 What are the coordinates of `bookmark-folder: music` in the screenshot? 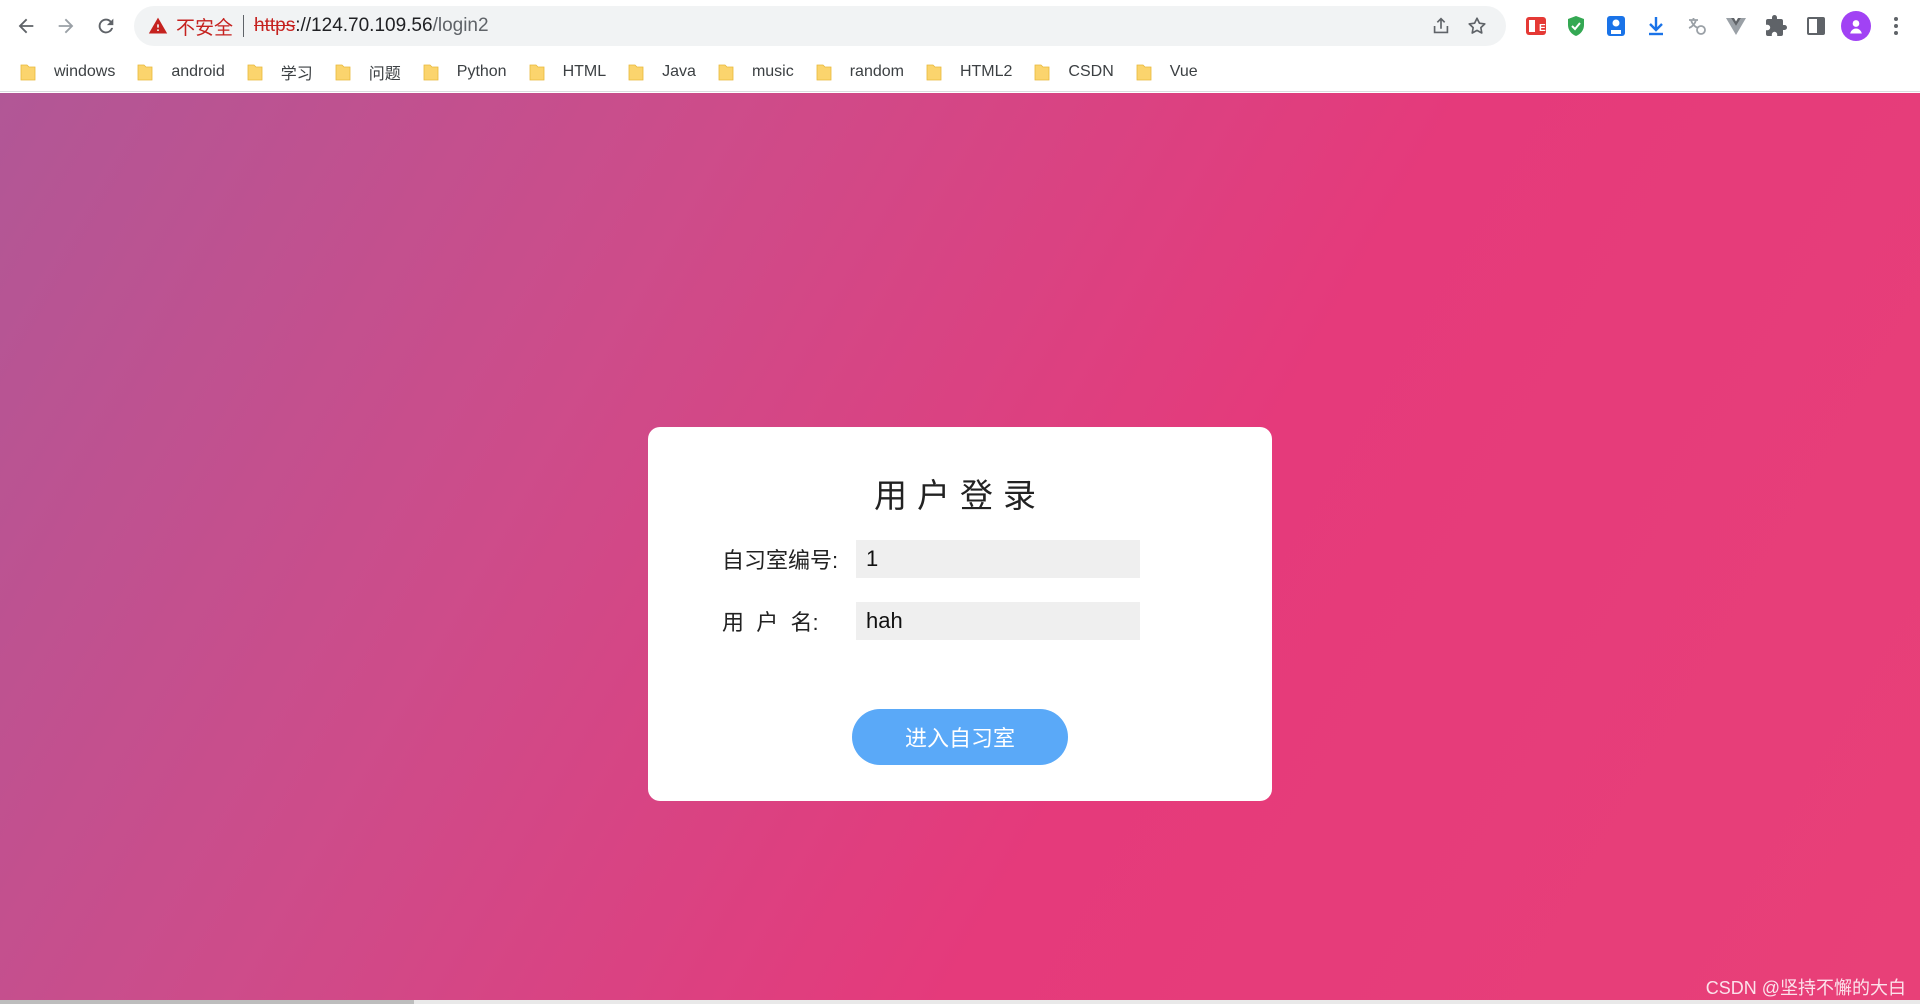 It's located at (757, 72).